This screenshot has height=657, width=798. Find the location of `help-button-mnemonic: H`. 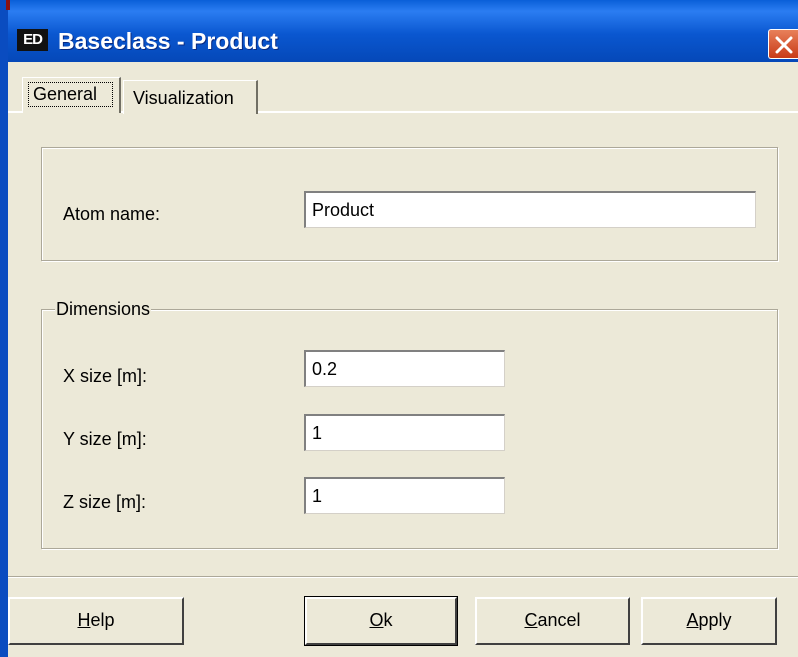

help-button-mnemonic: H is located at coordinates (84, 620).